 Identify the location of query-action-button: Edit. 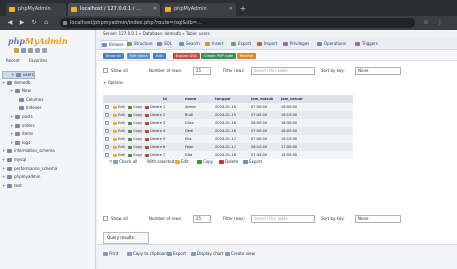
(159, 56).